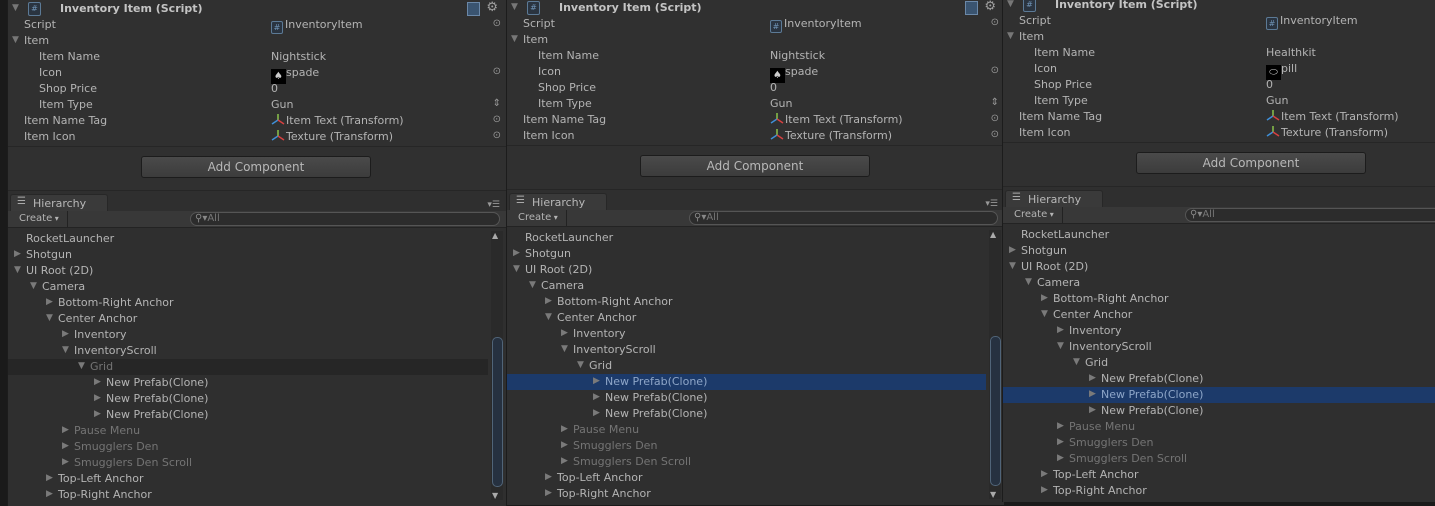 Image resolution: width=1435 pixels, height=506 pixels. Describe the element at coordinates (843, 218) in the screenshot. I see `search-input: ⚲▾All` at that location.